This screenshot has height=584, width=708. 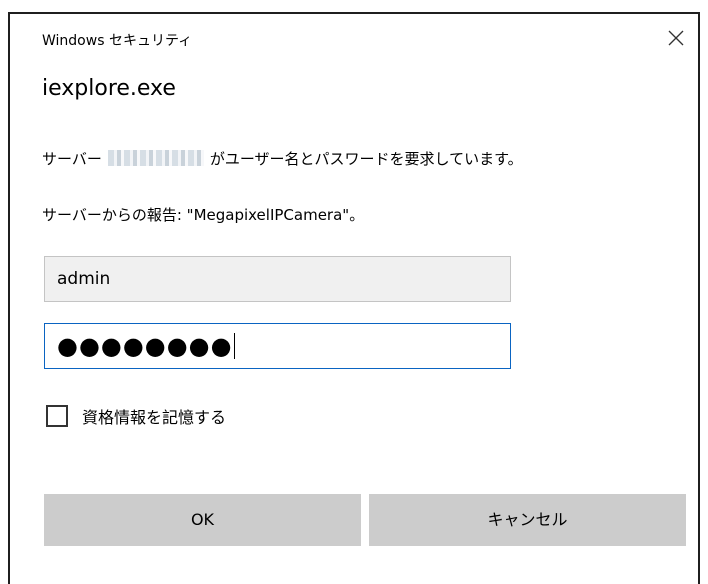 I want to click on remember-checkbox, so click(x=57, y=416).